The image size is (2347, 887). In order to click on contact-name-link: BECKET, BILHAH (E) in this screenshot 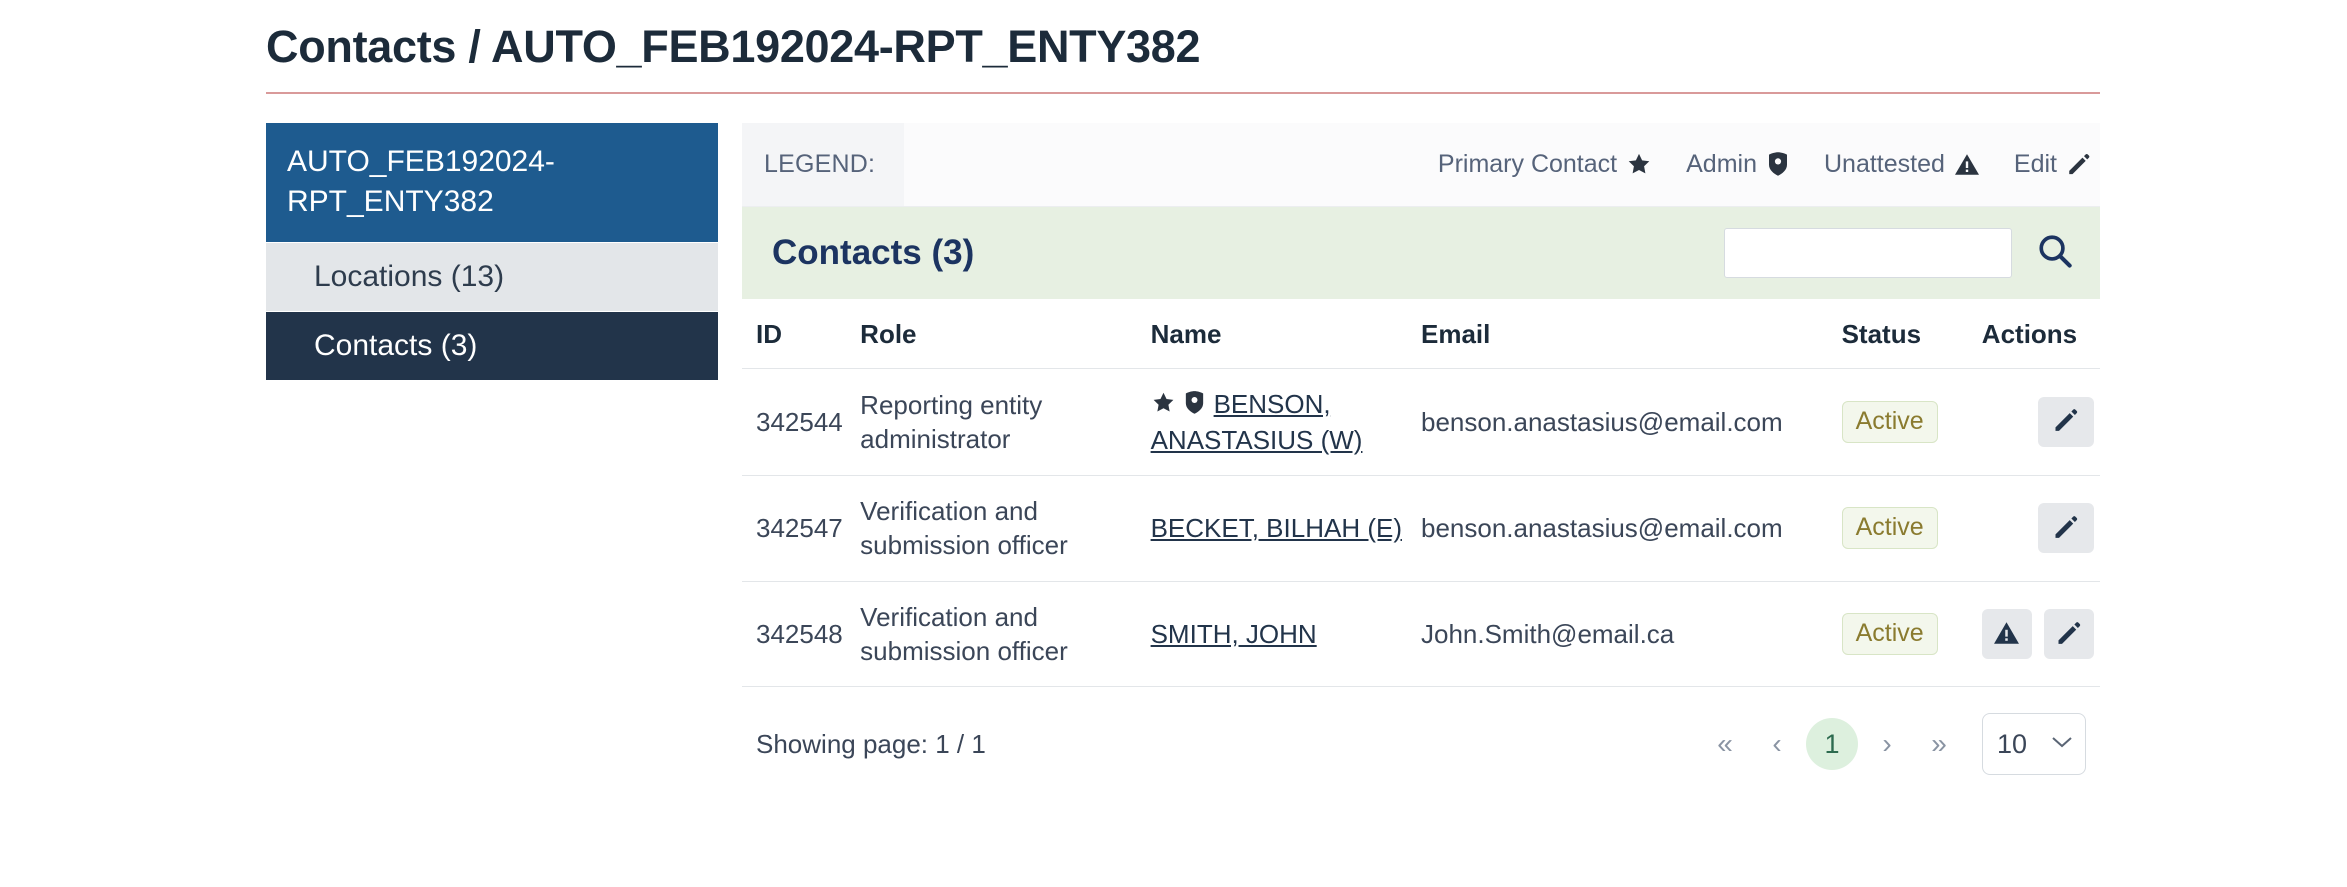, I will do `click(1276, 528)`.